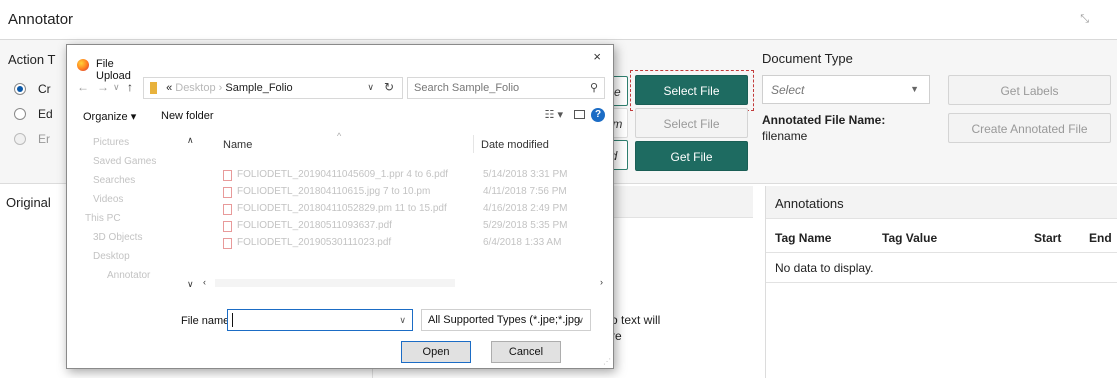 Image resolution: width=1117 pixels, height=378 pixels. What do you see at coordinates (83, 65) in the screenshot?
I see `firefox-icon` at bounding box center [83, 65].